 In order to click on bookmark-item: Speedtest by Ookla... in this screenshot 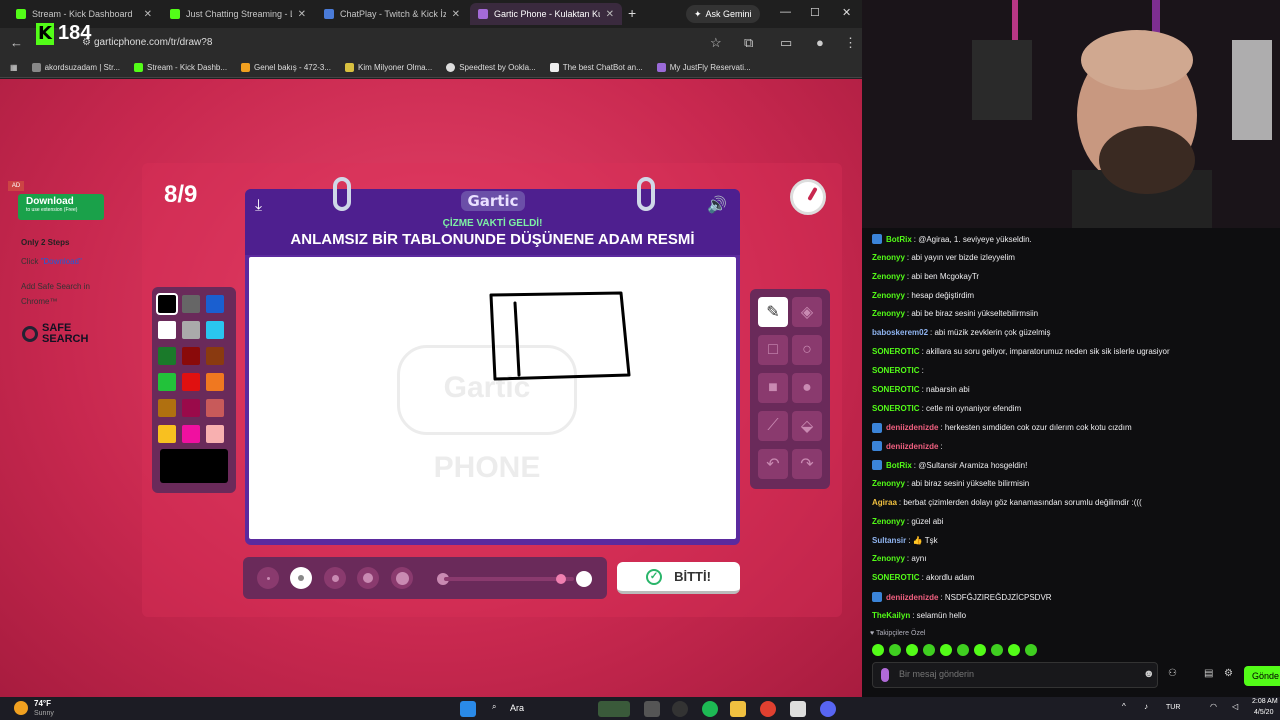, I will do `click(491, 67)`.